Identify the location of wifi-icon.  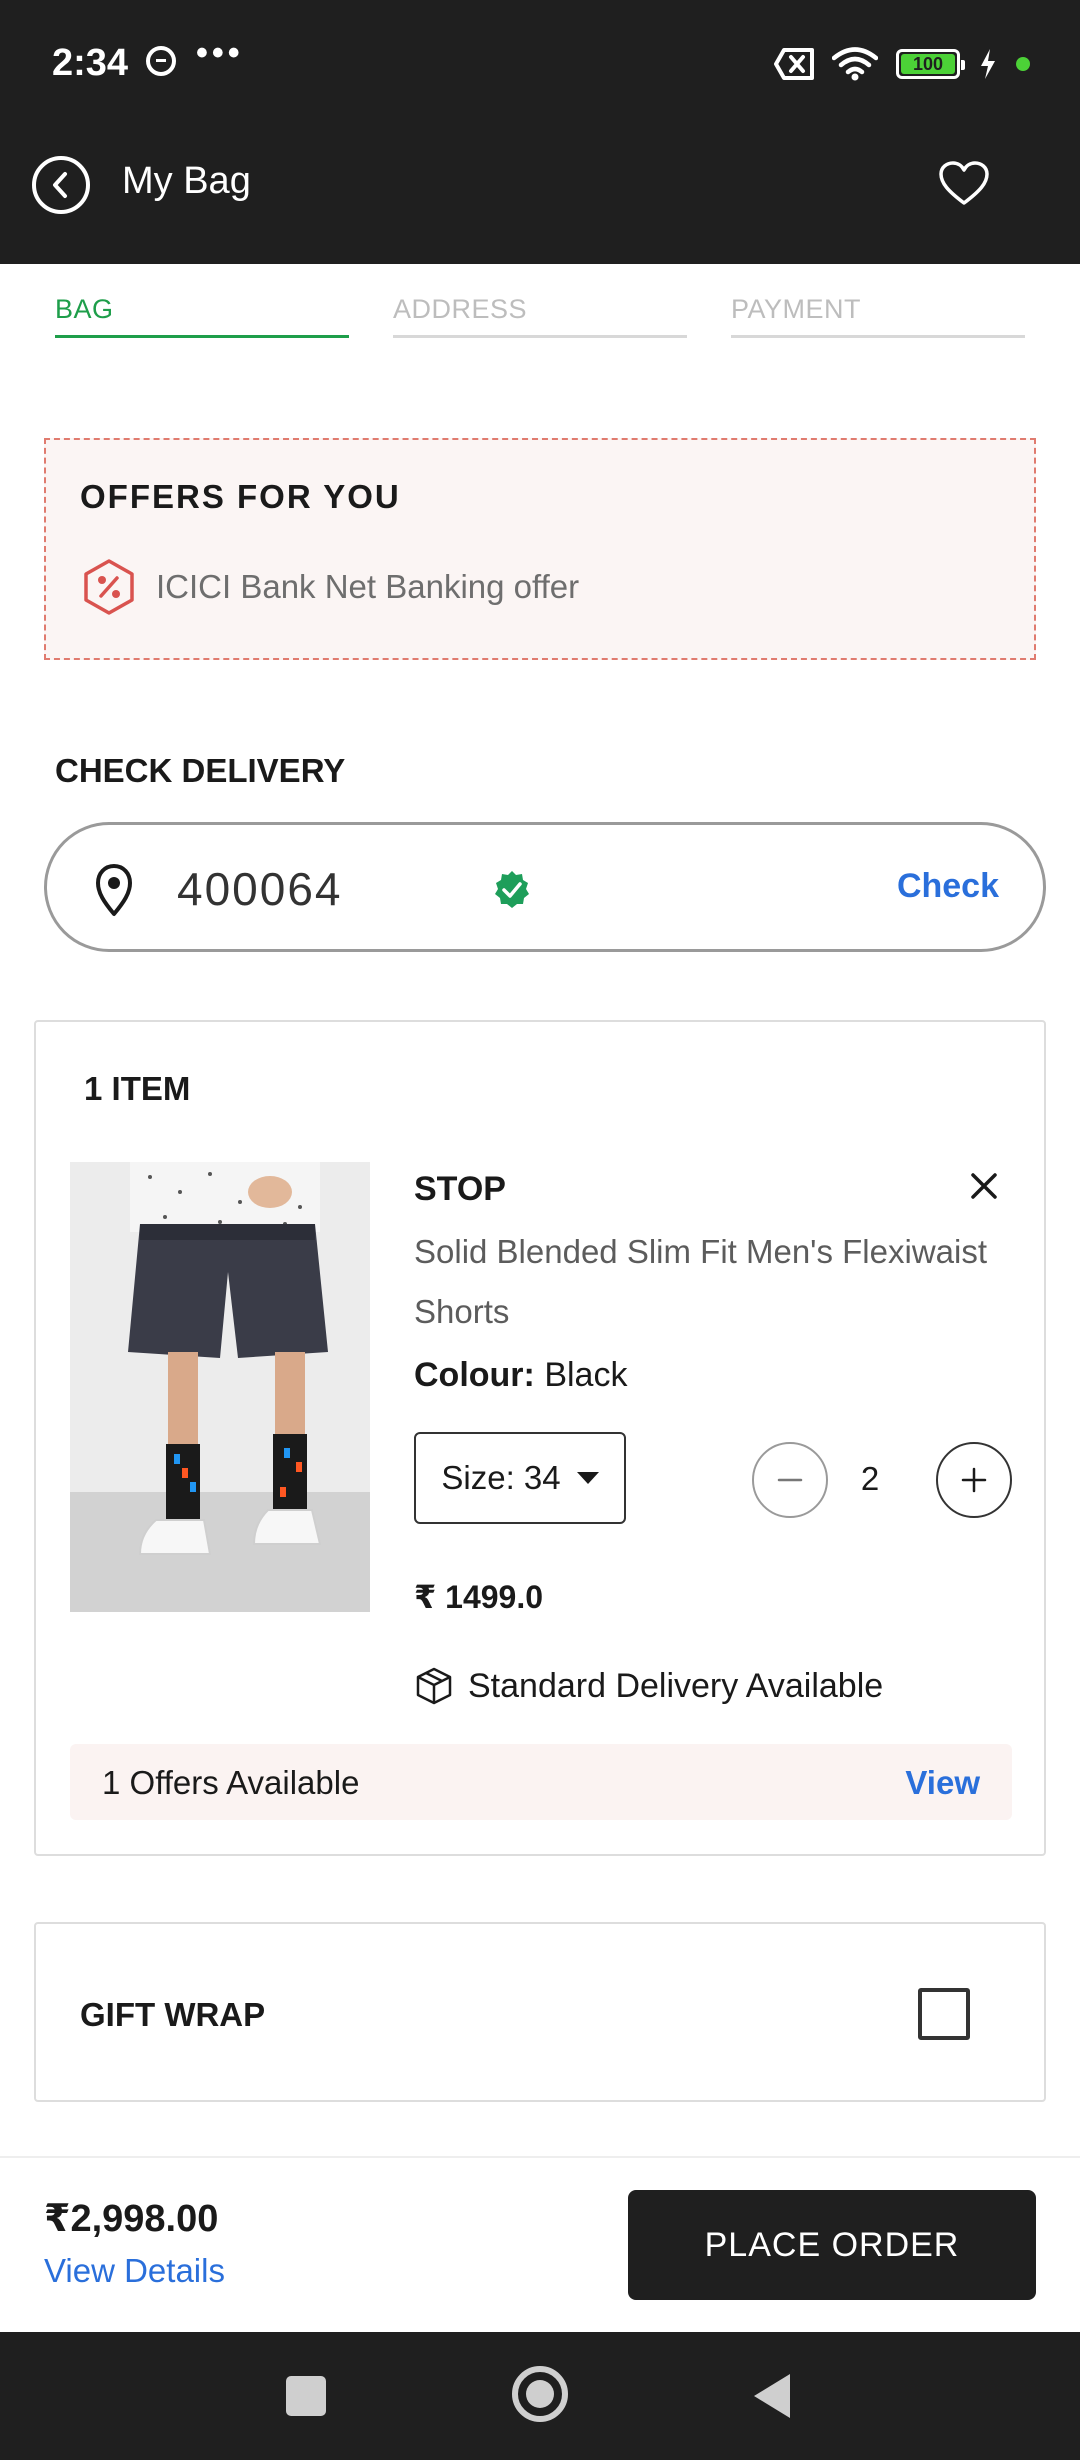
(855, 64).